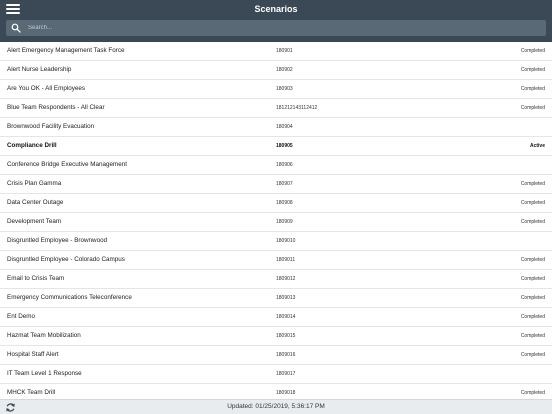 This screenshot has width=552, height=414. What do you see at coordinates (21, 316) in the screenshot?
I see `scenario-name: Ent Demo` at bounding box center [21, 316].